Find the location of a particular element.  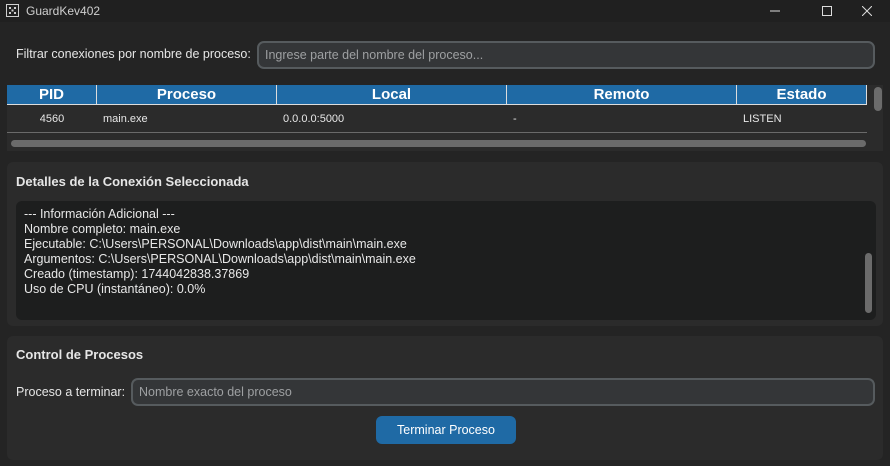

table-row: 4560 main.exe 0.0.0.0:5000 - LISTEN is located at coordinates (437, 119).